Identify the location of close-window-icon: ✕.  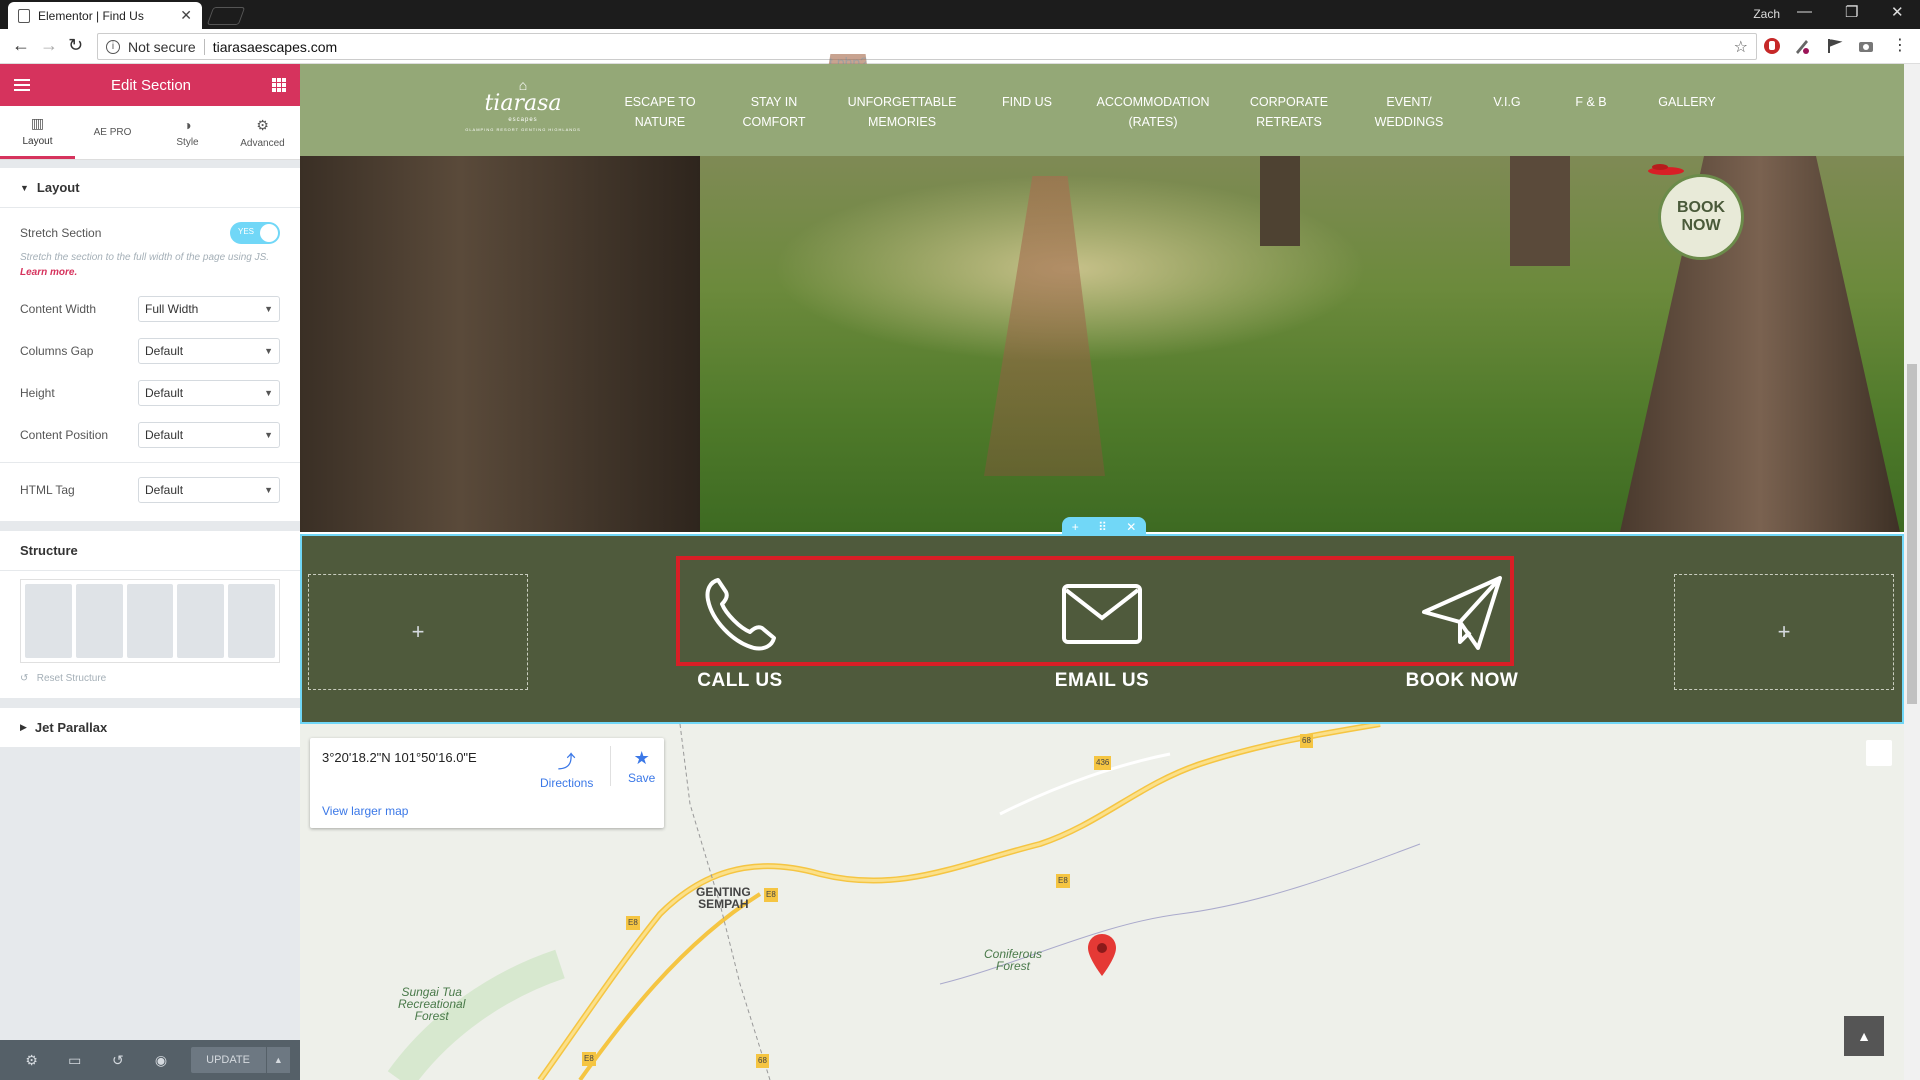
(1897, 12).